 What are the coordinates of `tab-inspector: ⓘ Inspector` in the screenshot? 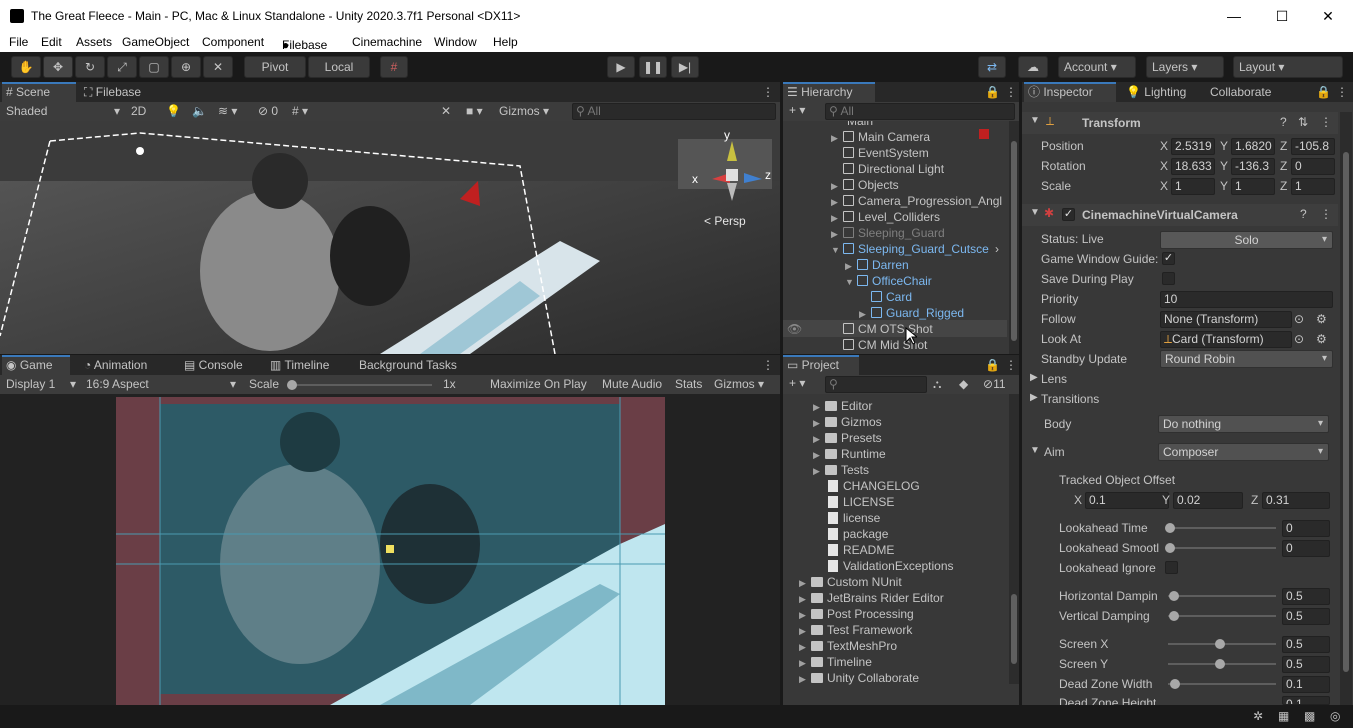 It's located at (1070, 92).